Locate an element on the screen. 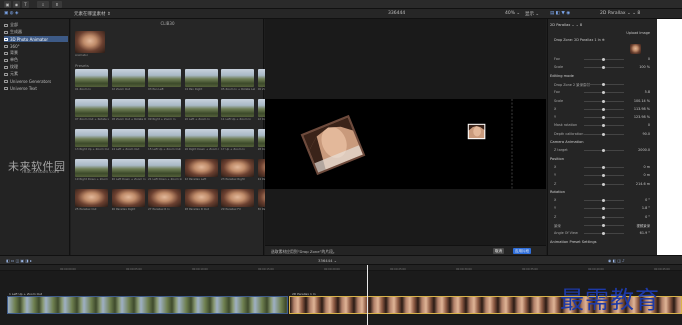  parameter-value: 100 % is located at coordinates (644, 67).